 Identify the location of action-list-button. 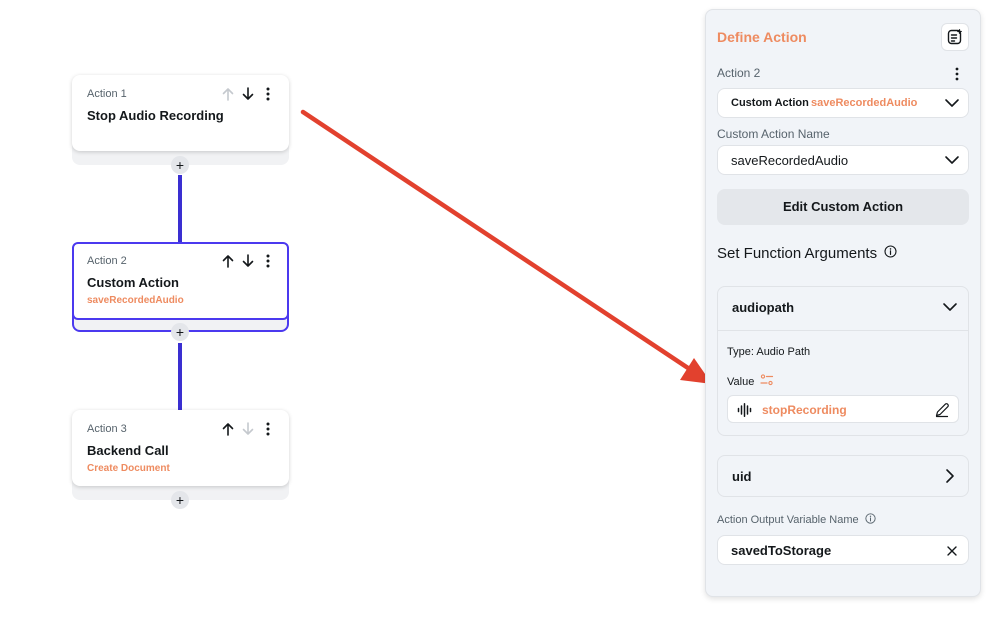
(955, 37).